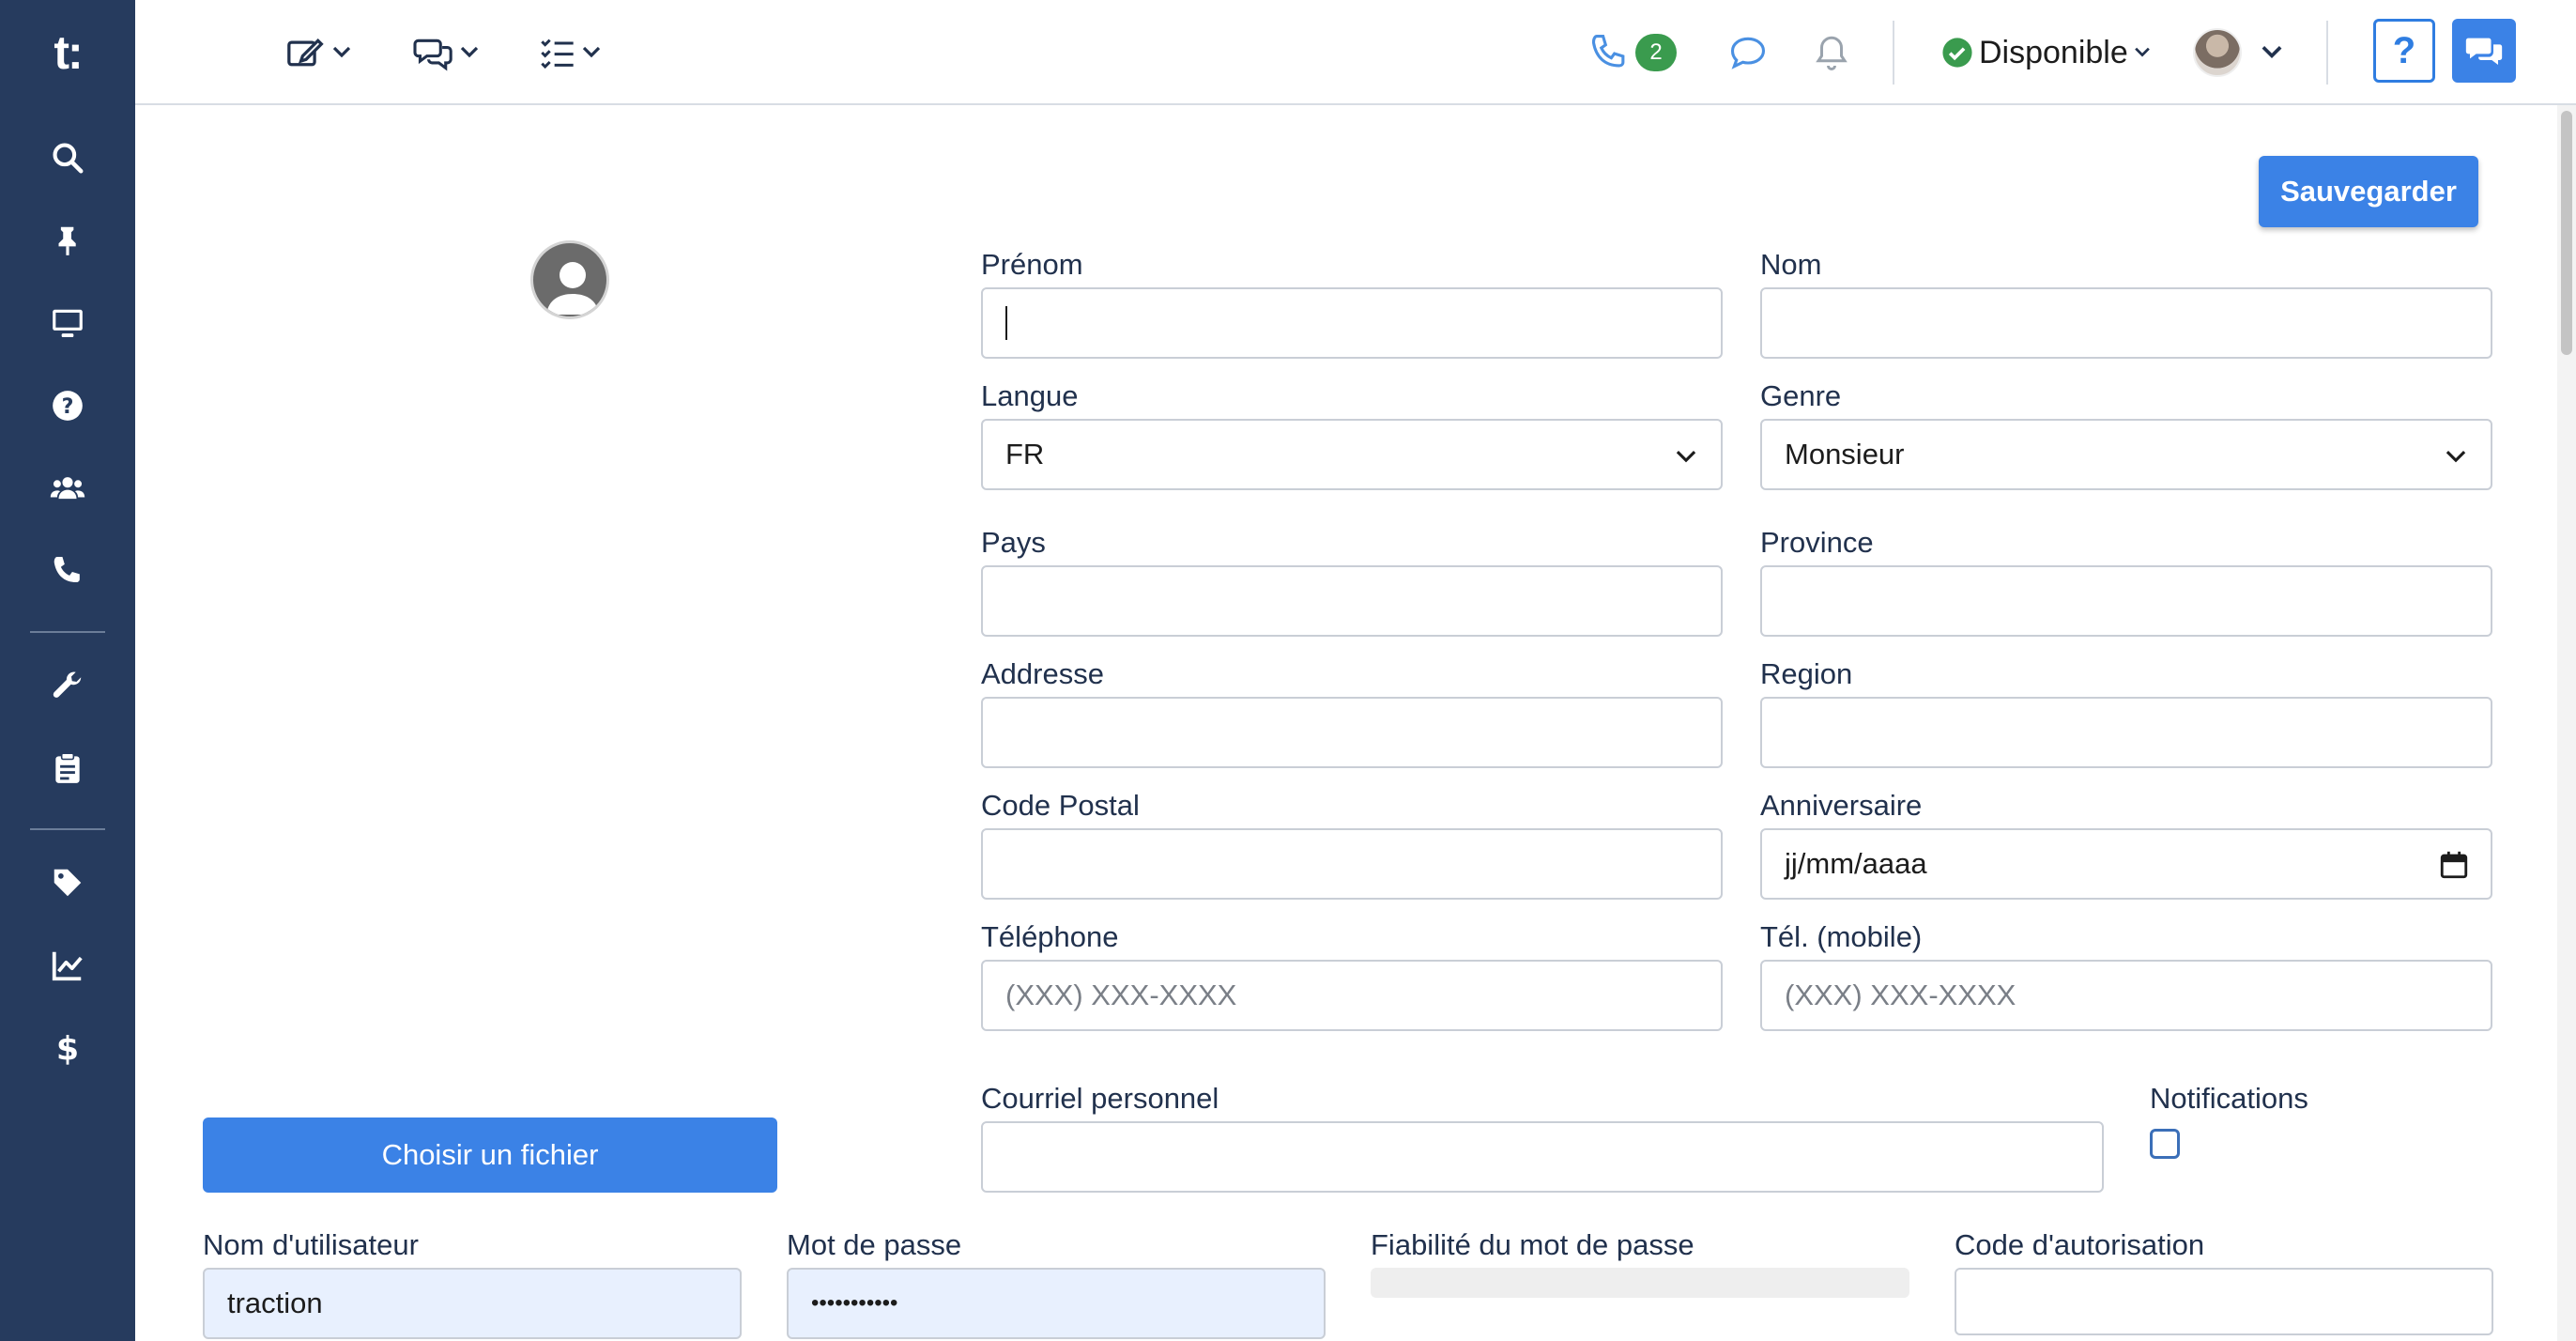 This screenshot has height=1341, width=2576. What do you see at coordinates (1006, 323) in the screenshot?
I see `text-caret` at bounding box center [1006, 323].